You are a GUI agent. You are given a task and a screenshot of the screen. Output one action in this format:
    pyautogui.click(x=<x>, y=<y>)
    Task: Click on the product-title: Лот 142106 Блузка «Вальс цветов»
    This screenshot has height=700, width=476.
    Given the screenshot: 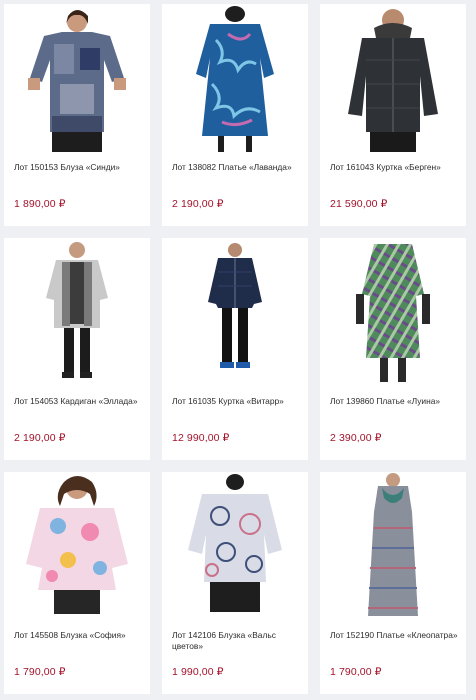 What is the action you would take?
    pyautogui.click(x=236, y=641)
    